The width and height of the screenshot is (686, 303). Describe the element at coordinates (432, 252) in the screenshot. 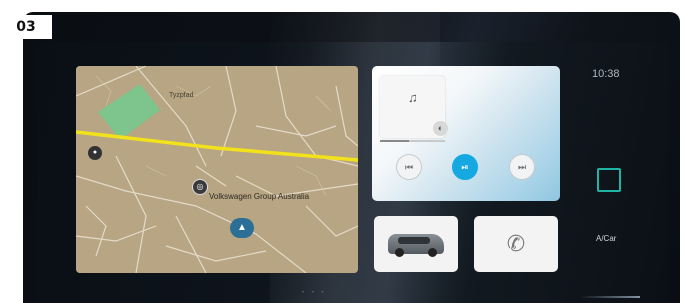

I see `car-wheel-rear` at that location.